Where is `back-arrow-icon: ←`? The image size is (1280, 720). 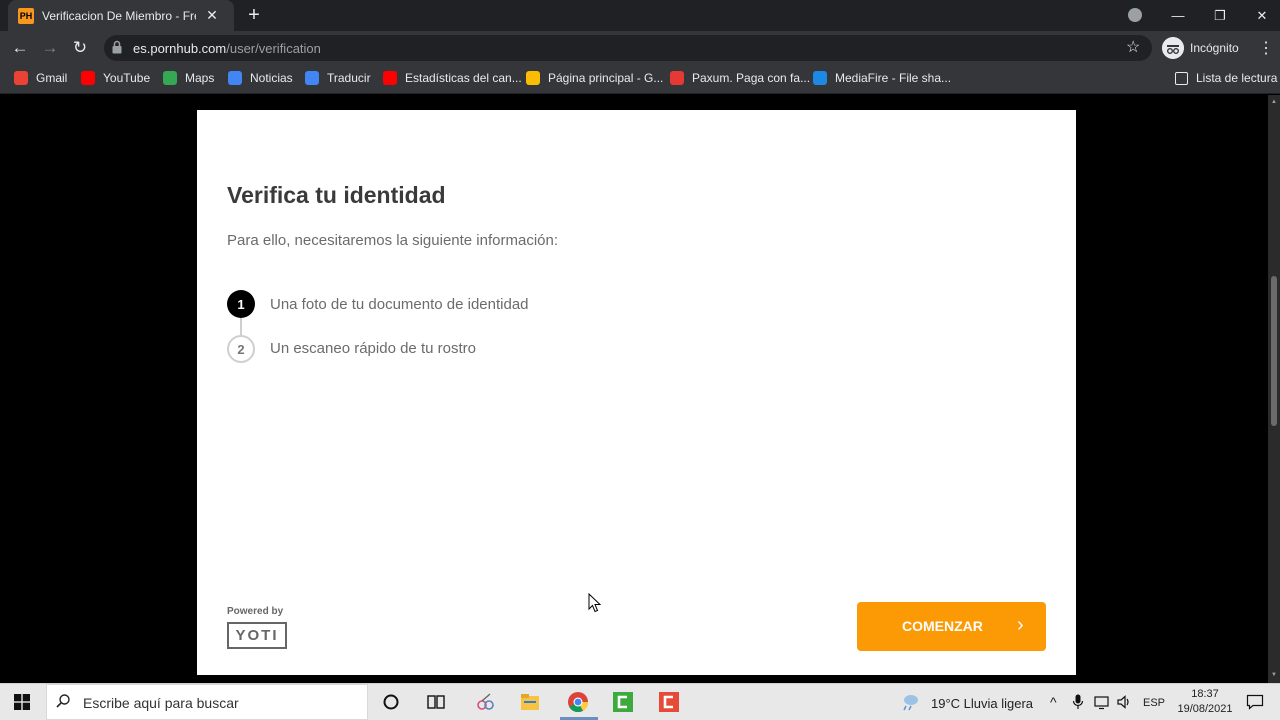 back-arrow-icon: ← is located at coordinates (20, 48).